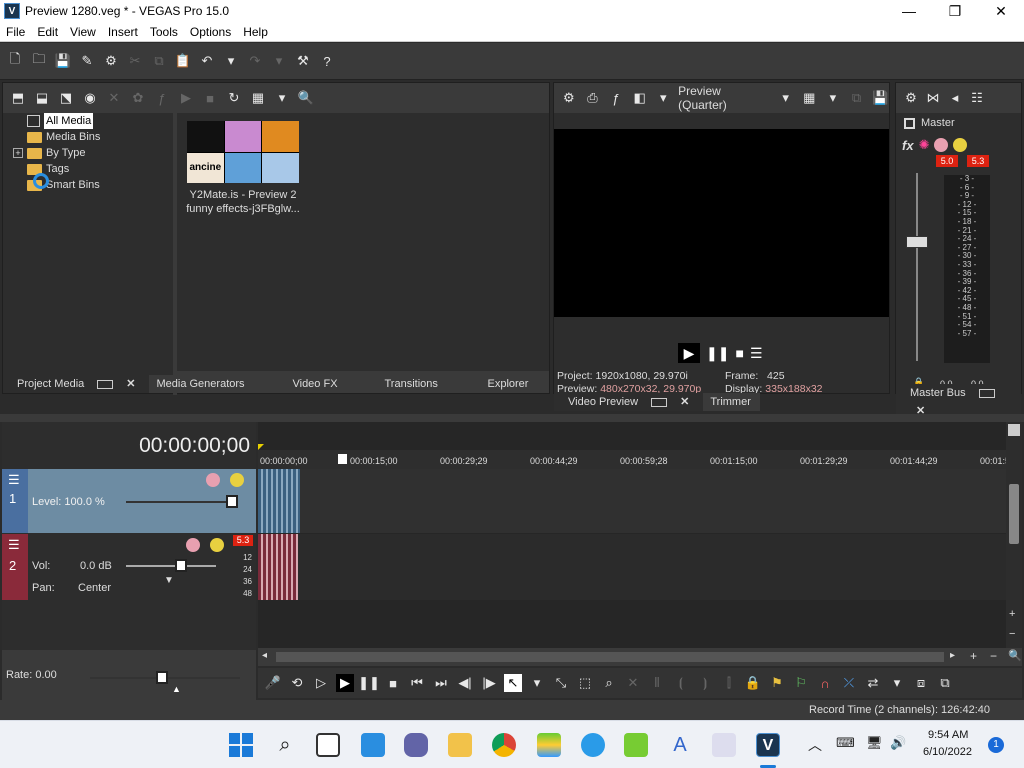  Describe the element at coordinates (1001, 11) in the screenshot. I see `close-button: ✕` at that location.